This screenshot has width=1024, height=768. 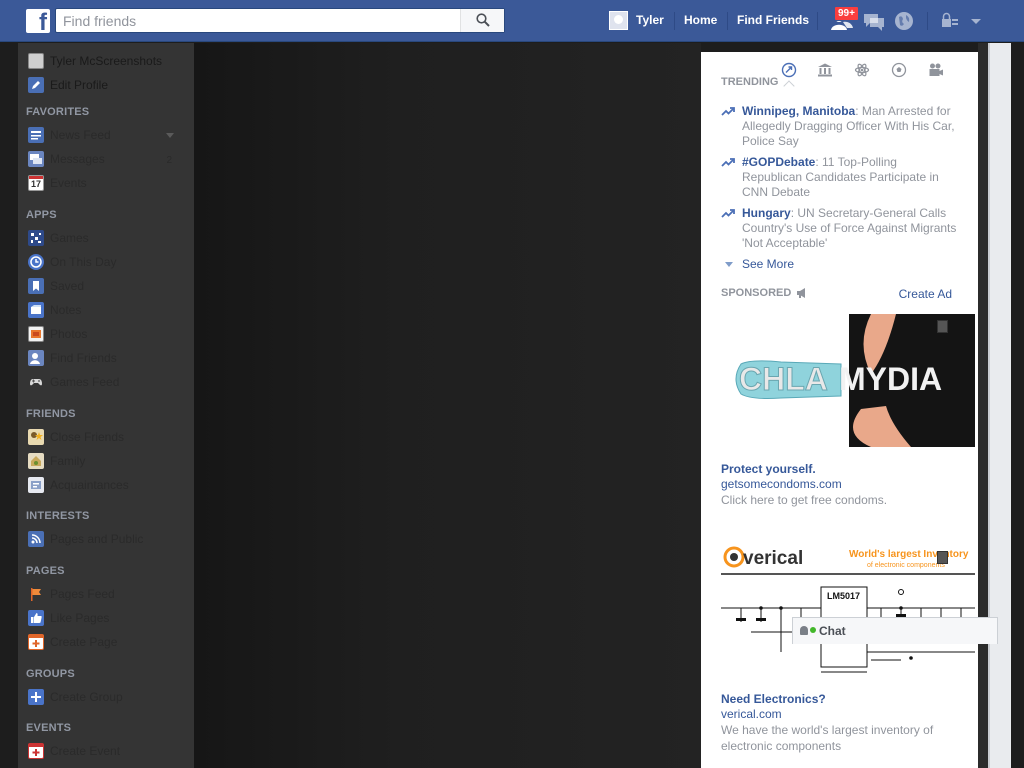 What do you see at coordinates (45, 571) in the screenshot?
I see `pages-header: PAGES` at bounding box center [45, 571].